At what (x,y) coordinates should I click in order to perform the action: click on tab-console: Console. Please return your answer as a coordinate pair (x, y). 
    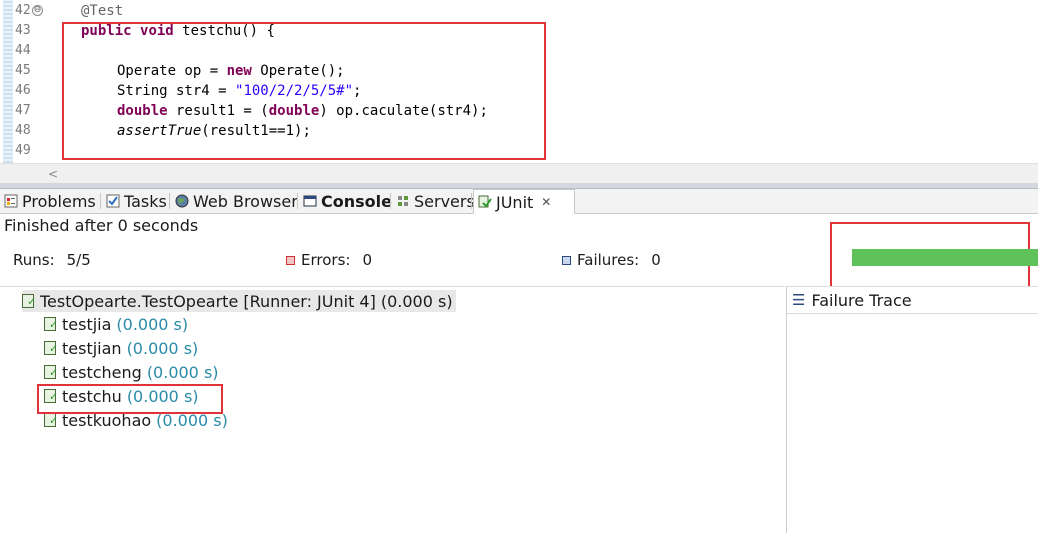
    Looking at the image, I should click on (347, 201).